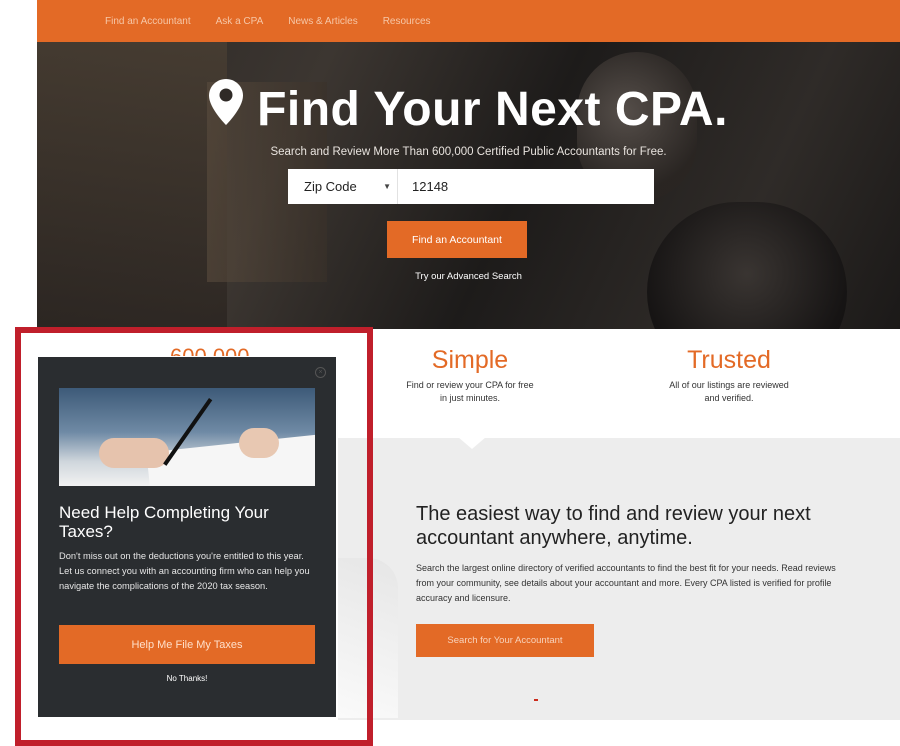  What do you see at coordinates (492, 109) in the screenshot?
I see `page-title: Find Your Next CPA.` at bounding box center [492, 109].